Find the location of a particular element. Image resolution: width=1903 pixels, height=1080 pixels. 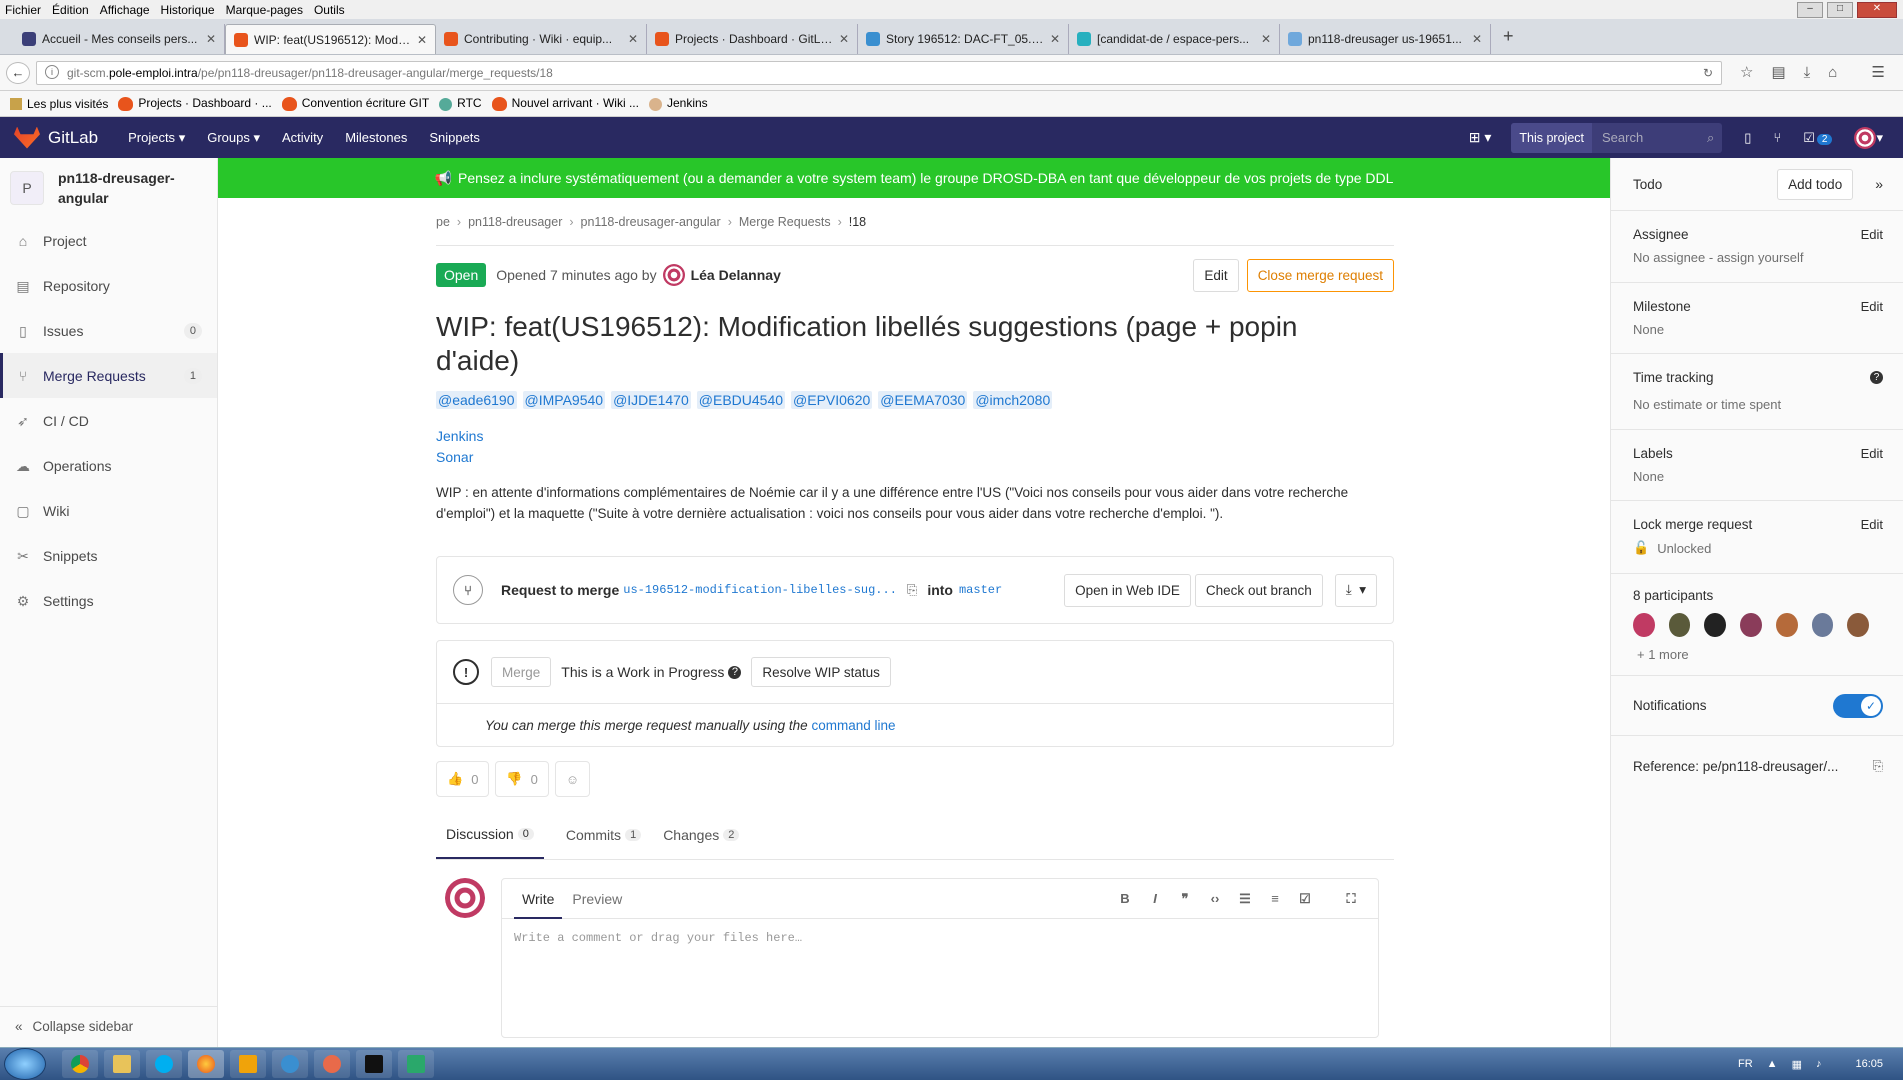

preview-tab: Preview is located at coordinates (597, 899).